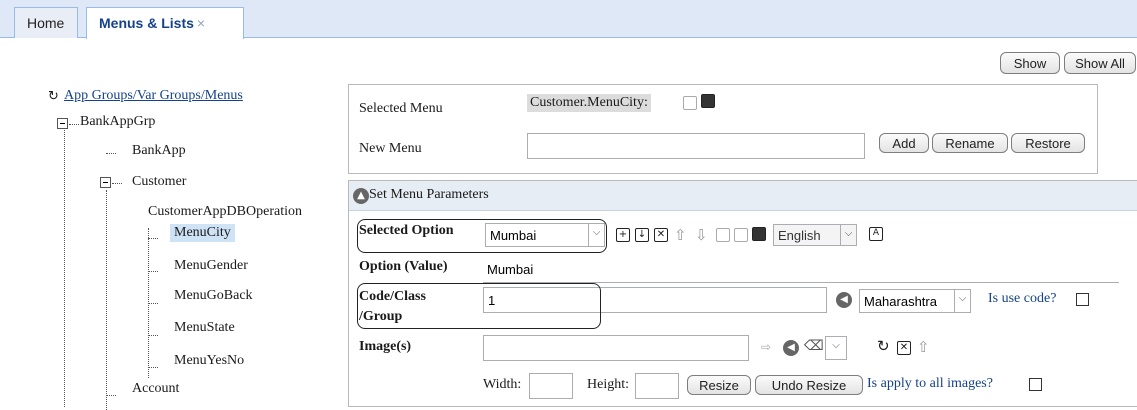  I want to click on tab-menus-lists: Menus & Lists ×, so click(165, 23).